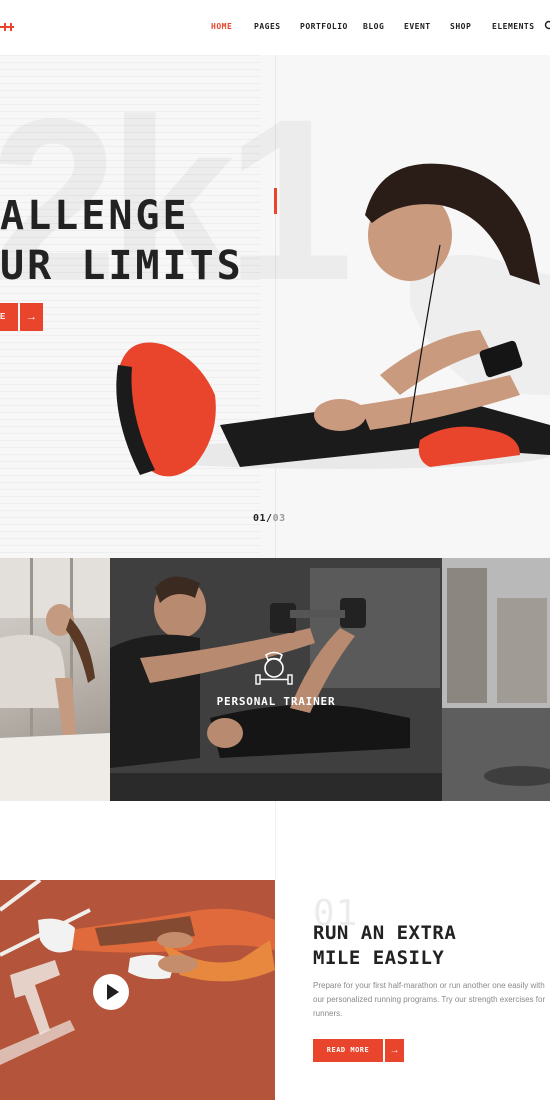 Image resolution: width=550 pixels, height=1100 pixels. Describe the element at coordinates (279, 518) in the screenshot. I see `slide-counter-total: 03` at that location.